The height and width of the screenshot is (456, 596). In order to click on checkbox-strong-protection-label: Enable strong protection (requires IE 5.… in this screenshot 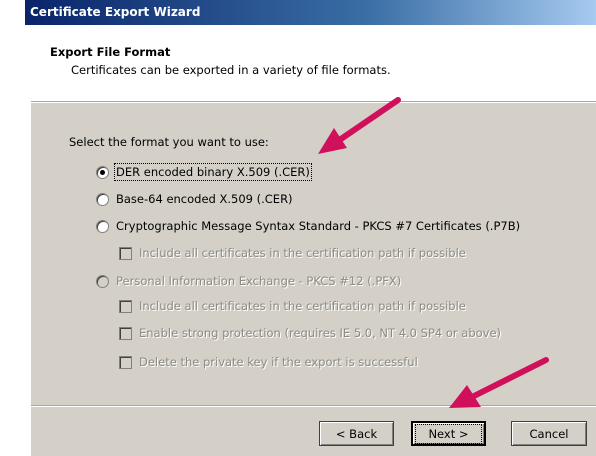, I will do `click(320, 333)`.